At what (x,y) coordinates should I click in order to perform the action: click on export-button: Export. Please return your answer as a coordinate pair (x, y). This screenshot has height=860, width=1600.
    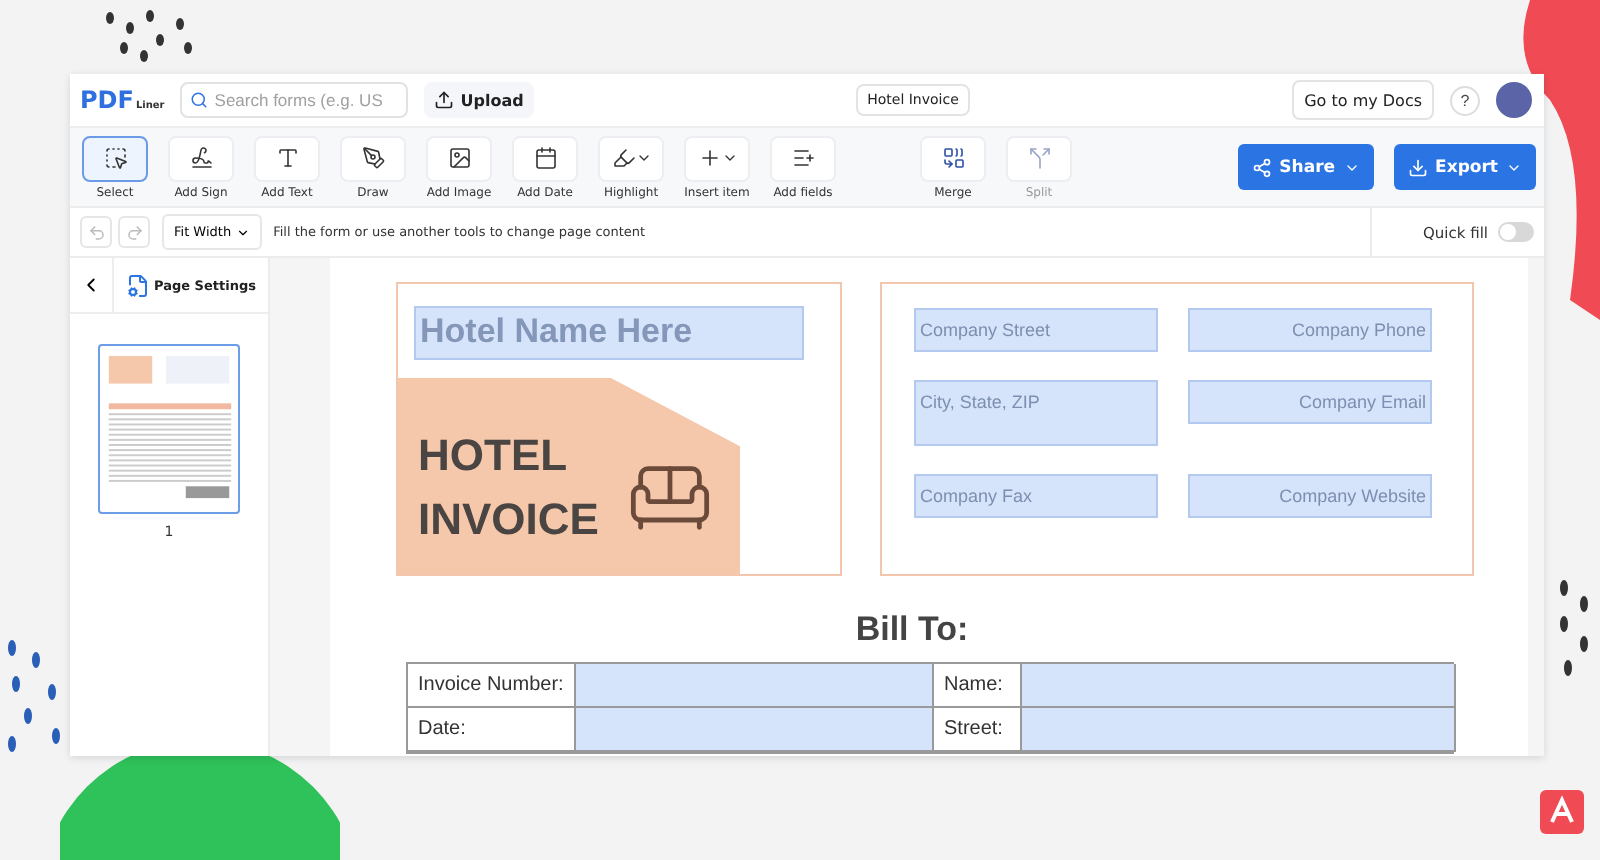
    Looking at the image, I should click on (1464, 167).